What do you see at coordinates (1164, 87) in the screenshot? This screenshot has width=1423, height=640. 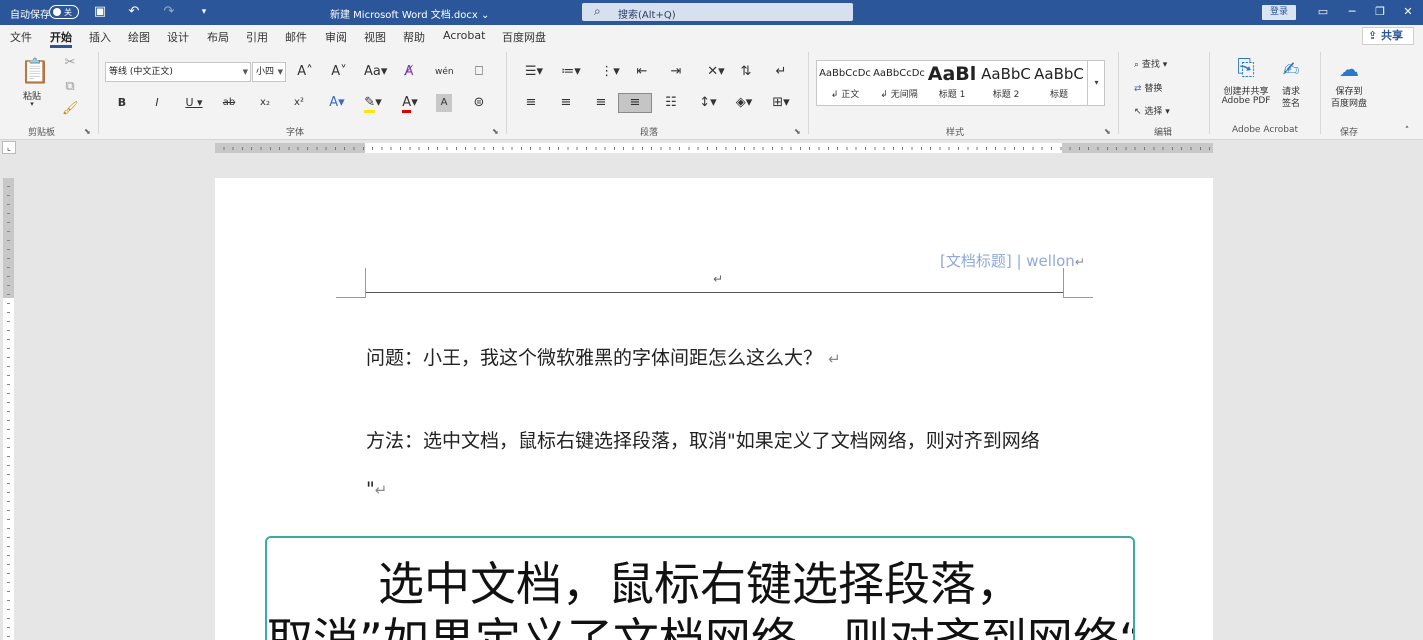 I see `replace-button: ⇄ 替换` at bounding box center [1164, 87].